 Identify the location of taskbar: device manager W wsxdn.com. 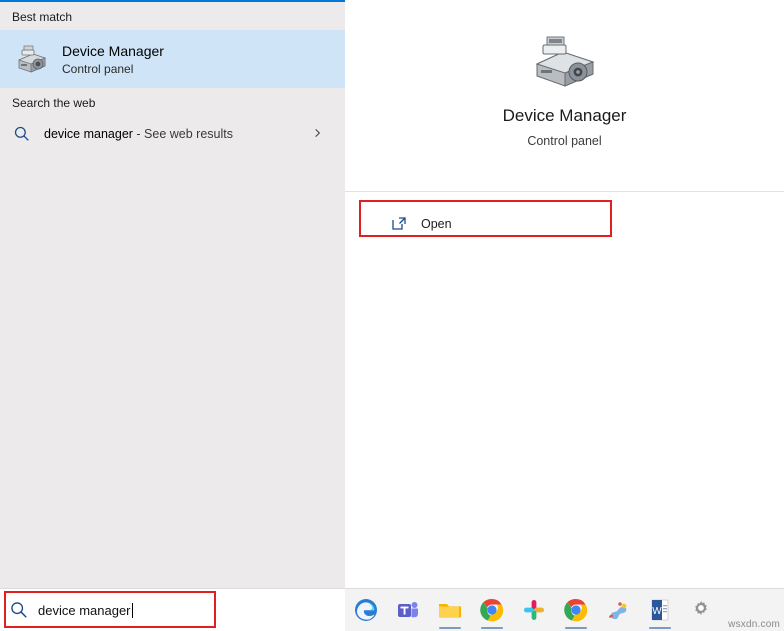
(392, 609).